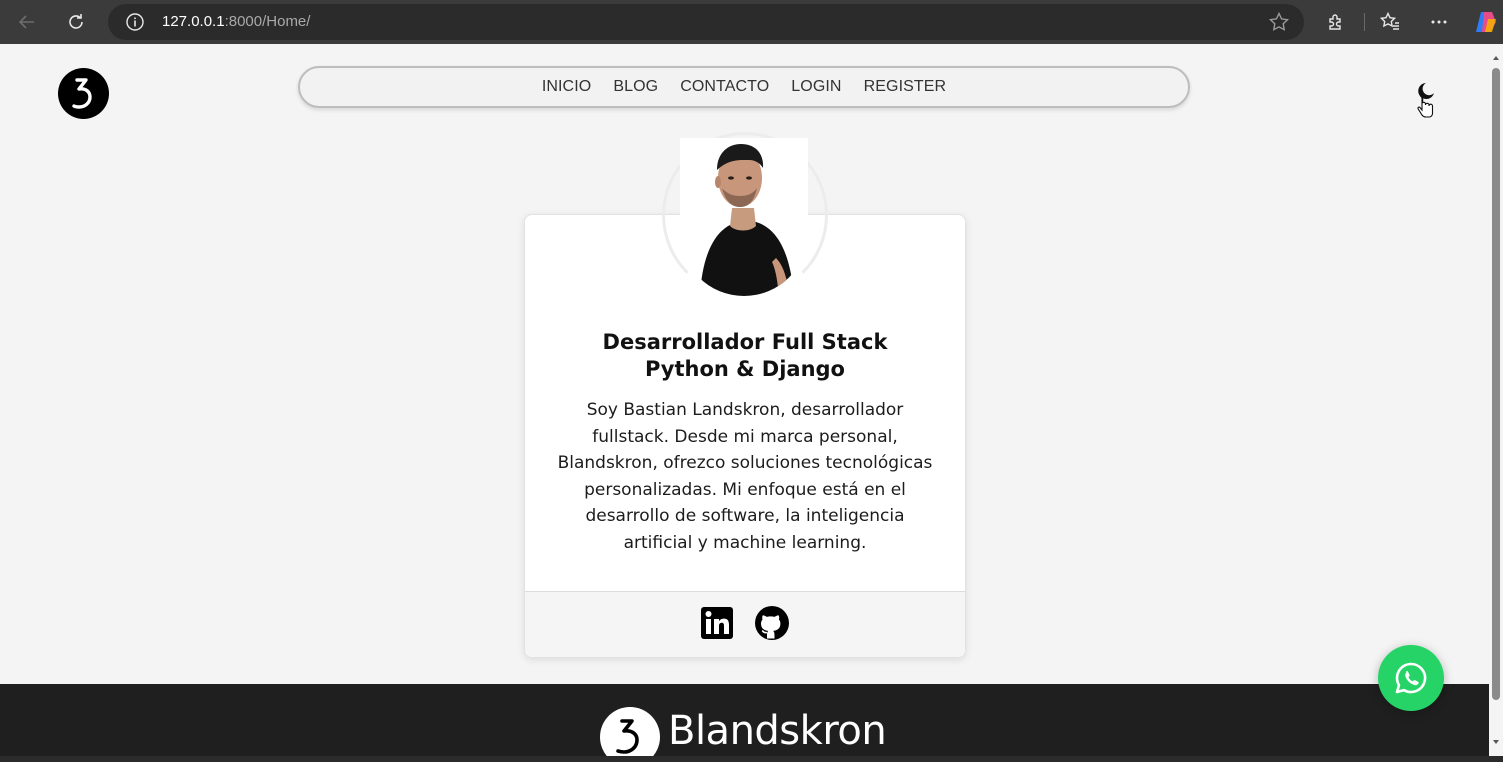  I want to click on nav-contacto: CONTACTO, so click(724, 87).